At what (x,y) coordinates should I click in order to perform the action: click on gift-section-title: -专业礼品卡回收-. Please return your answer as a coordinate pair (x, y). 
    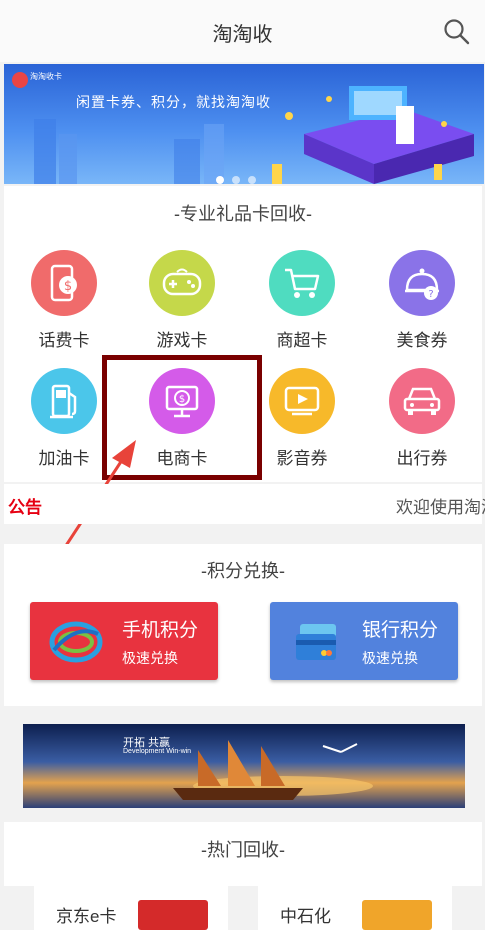
    Looking at the image, I should click on (243, 214).